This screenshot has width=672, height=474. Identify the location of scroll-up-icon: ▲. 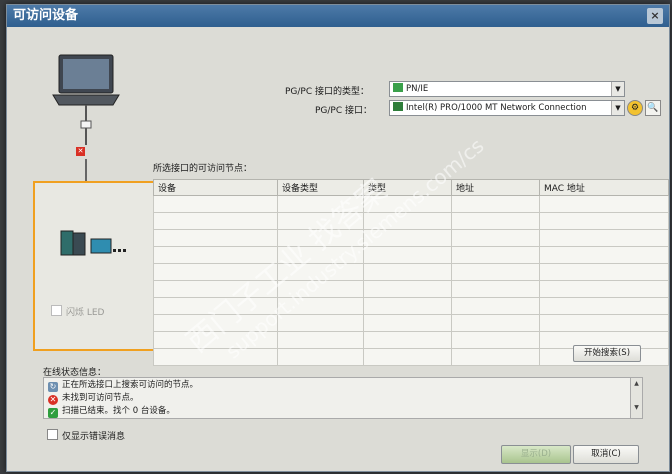
(636, 384).